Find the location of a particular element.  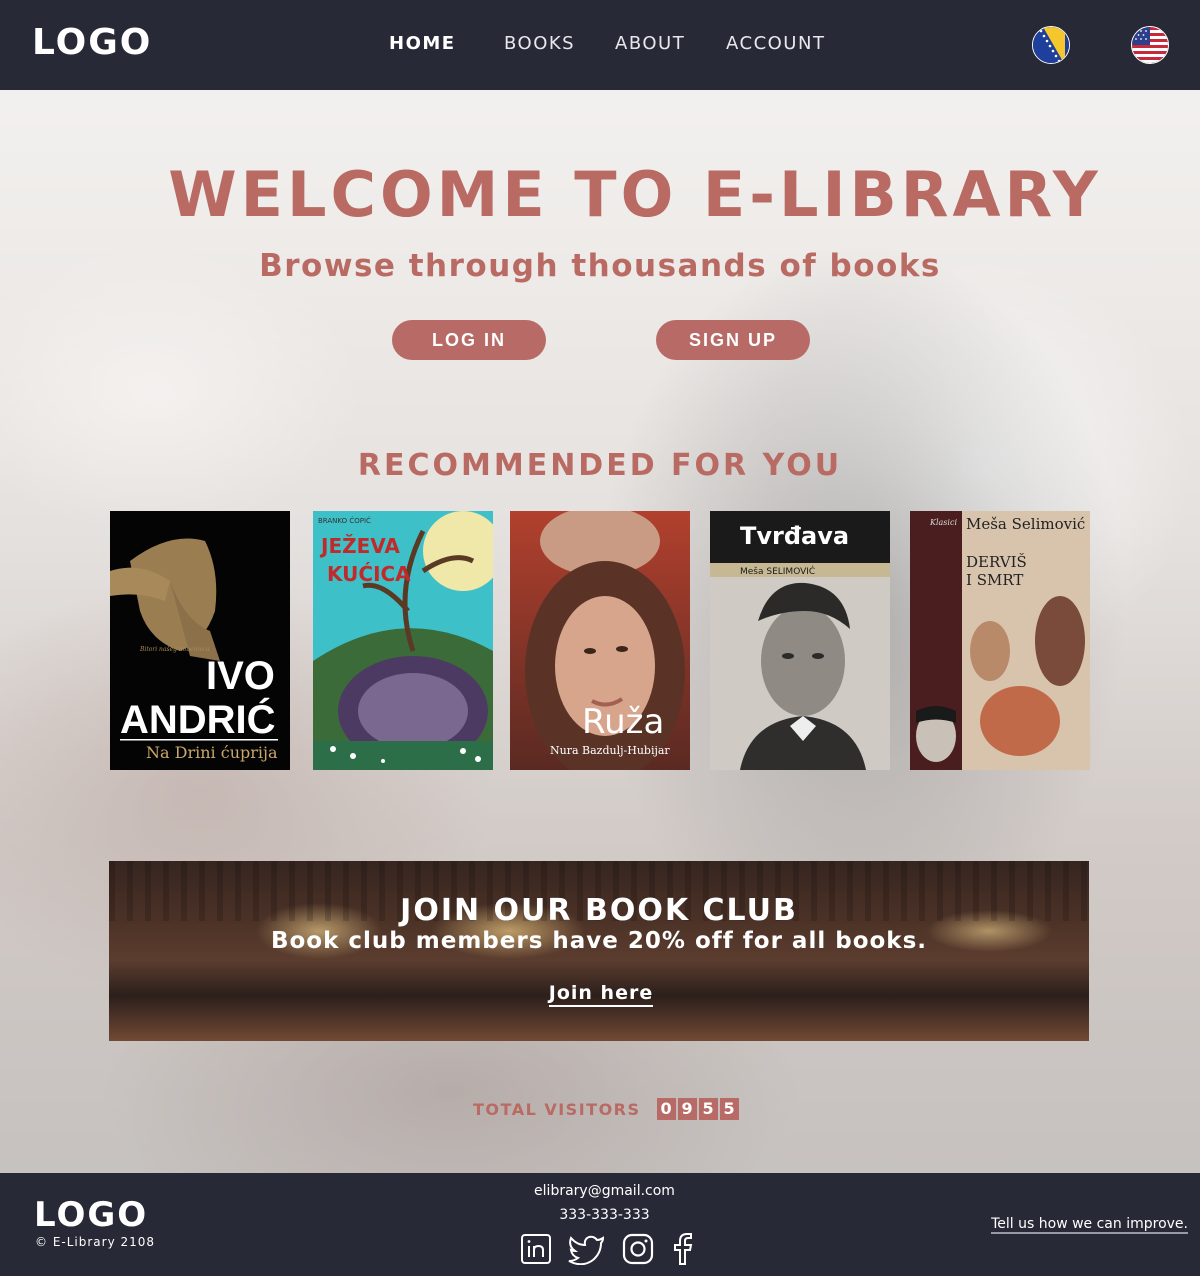

feedback-link: Tell us how we can improve. is located at coordinates (1089, 1225).